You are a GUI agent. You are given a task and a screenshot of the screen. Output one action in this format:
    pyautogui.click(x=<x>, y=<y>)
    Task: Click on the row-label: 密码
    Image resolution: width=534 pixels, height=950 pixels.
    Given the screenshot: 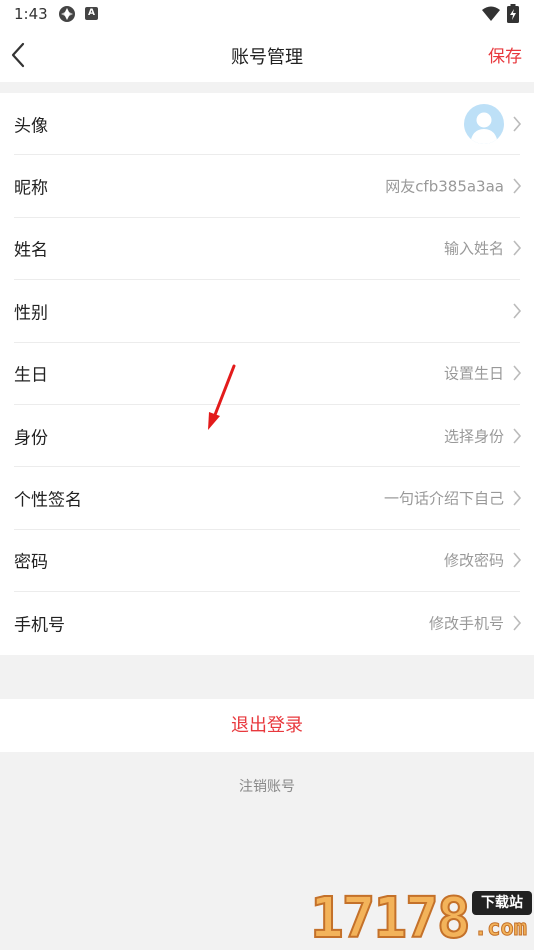 What is the action you would take?
    pyautogui.click(x=31, y=562)
    